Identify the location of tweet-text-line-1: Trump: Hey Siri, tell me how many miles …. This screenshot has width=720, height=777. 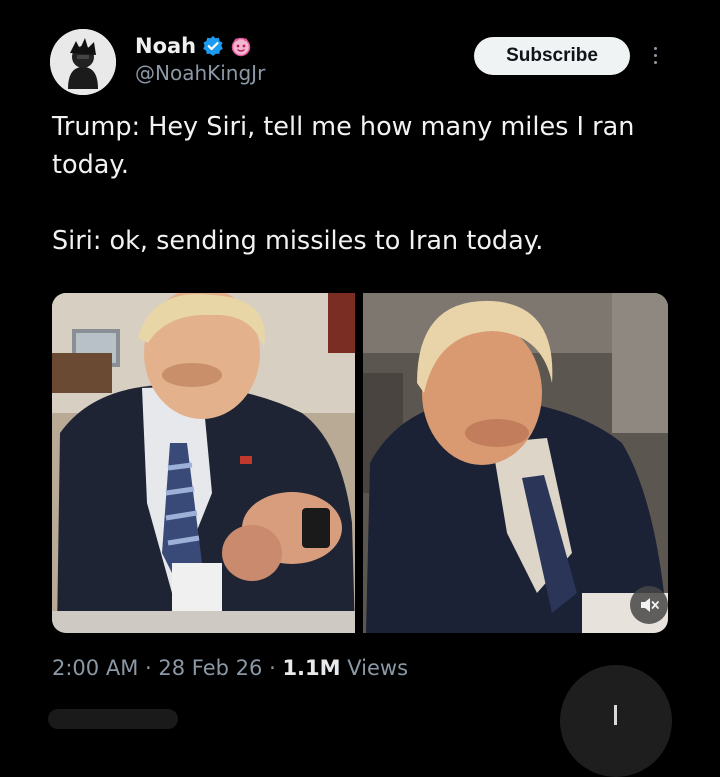
(343, 146).